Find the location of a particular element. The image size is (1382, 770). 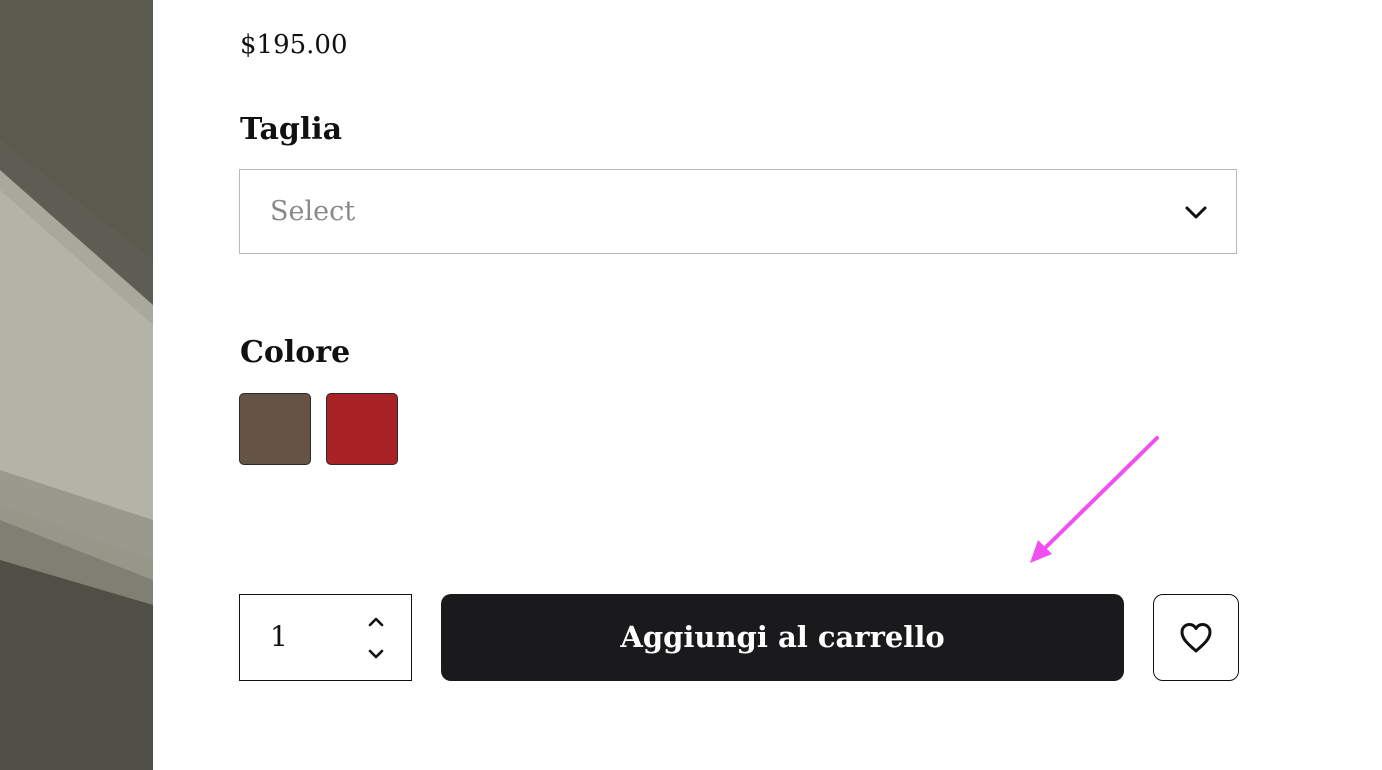

color-swatch-red is located at coordinates (362, 429).